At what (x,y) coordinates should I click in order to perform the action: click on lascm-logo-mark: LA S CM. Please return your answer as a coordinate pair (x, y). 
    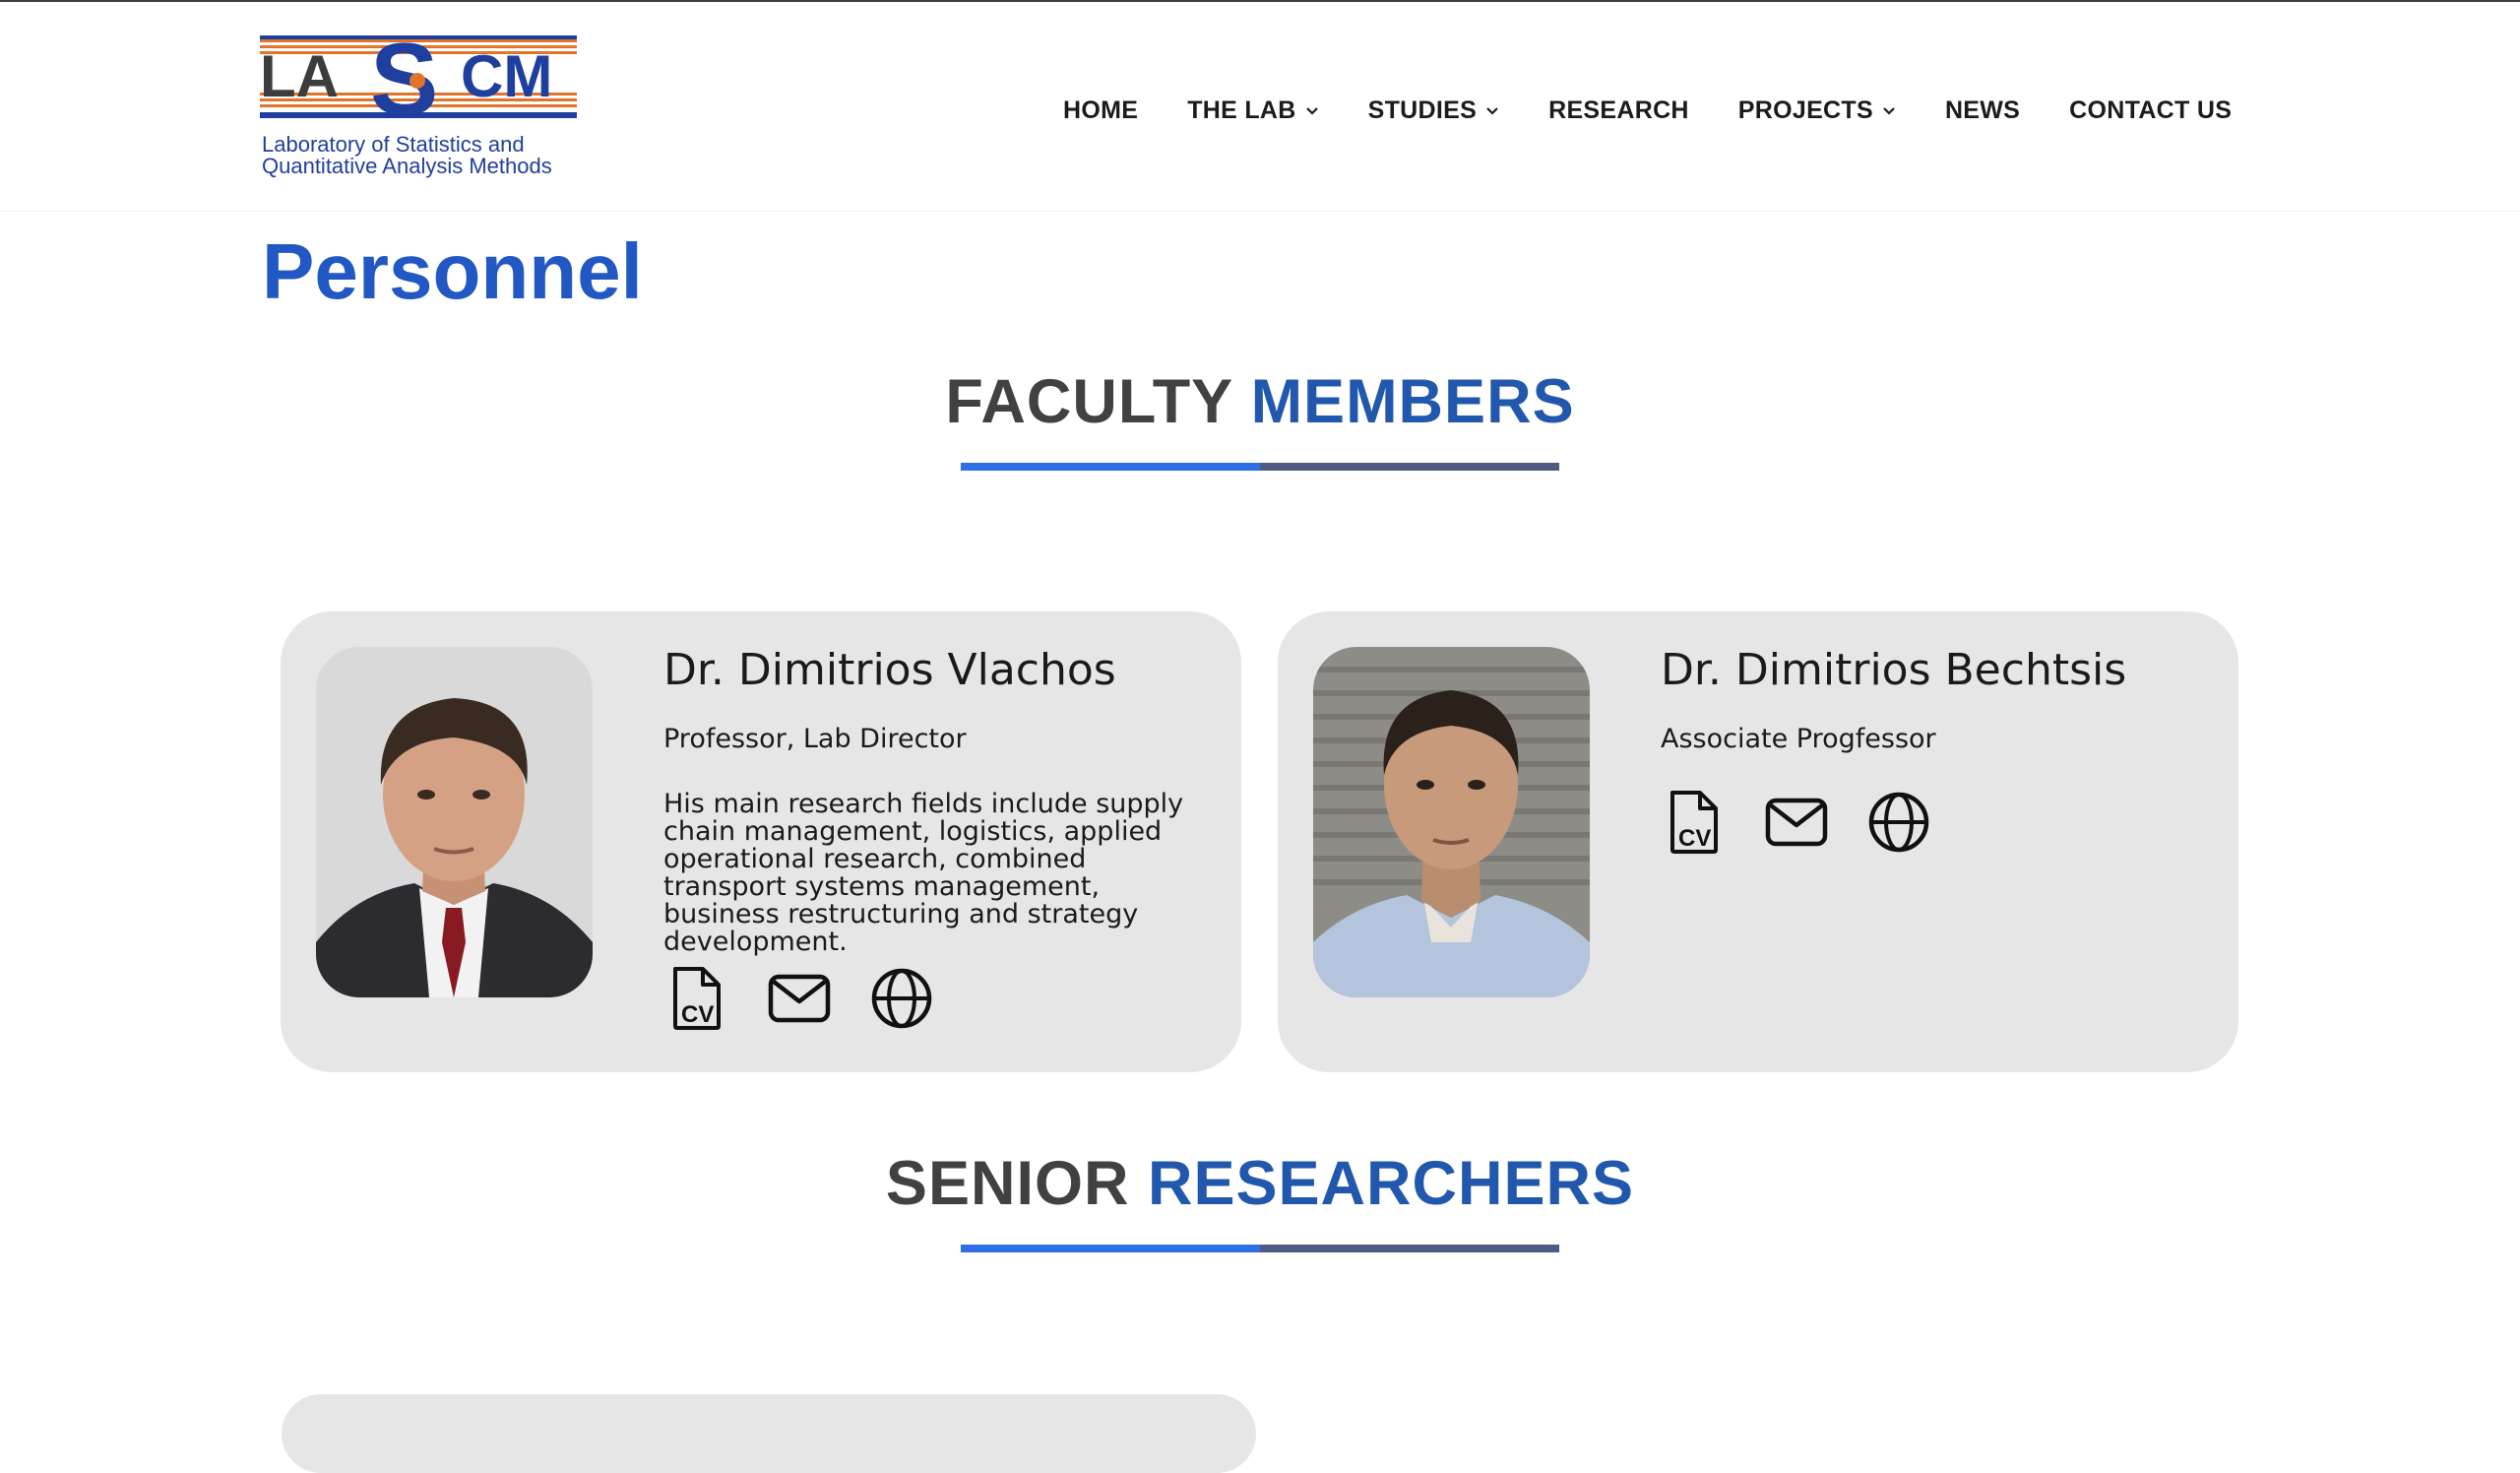
    Looking at the image, I should click on (418, 84).